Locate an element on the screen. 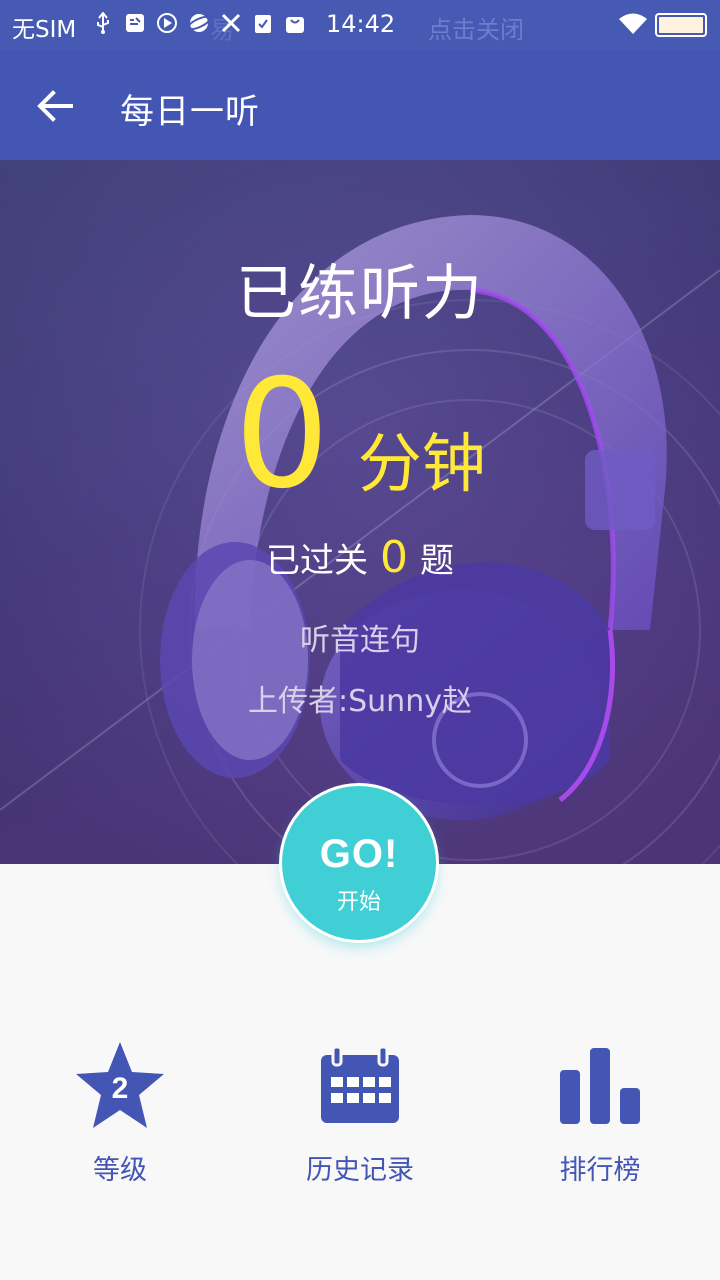  clipboard-check-icon is located at coordinates (263, 23).